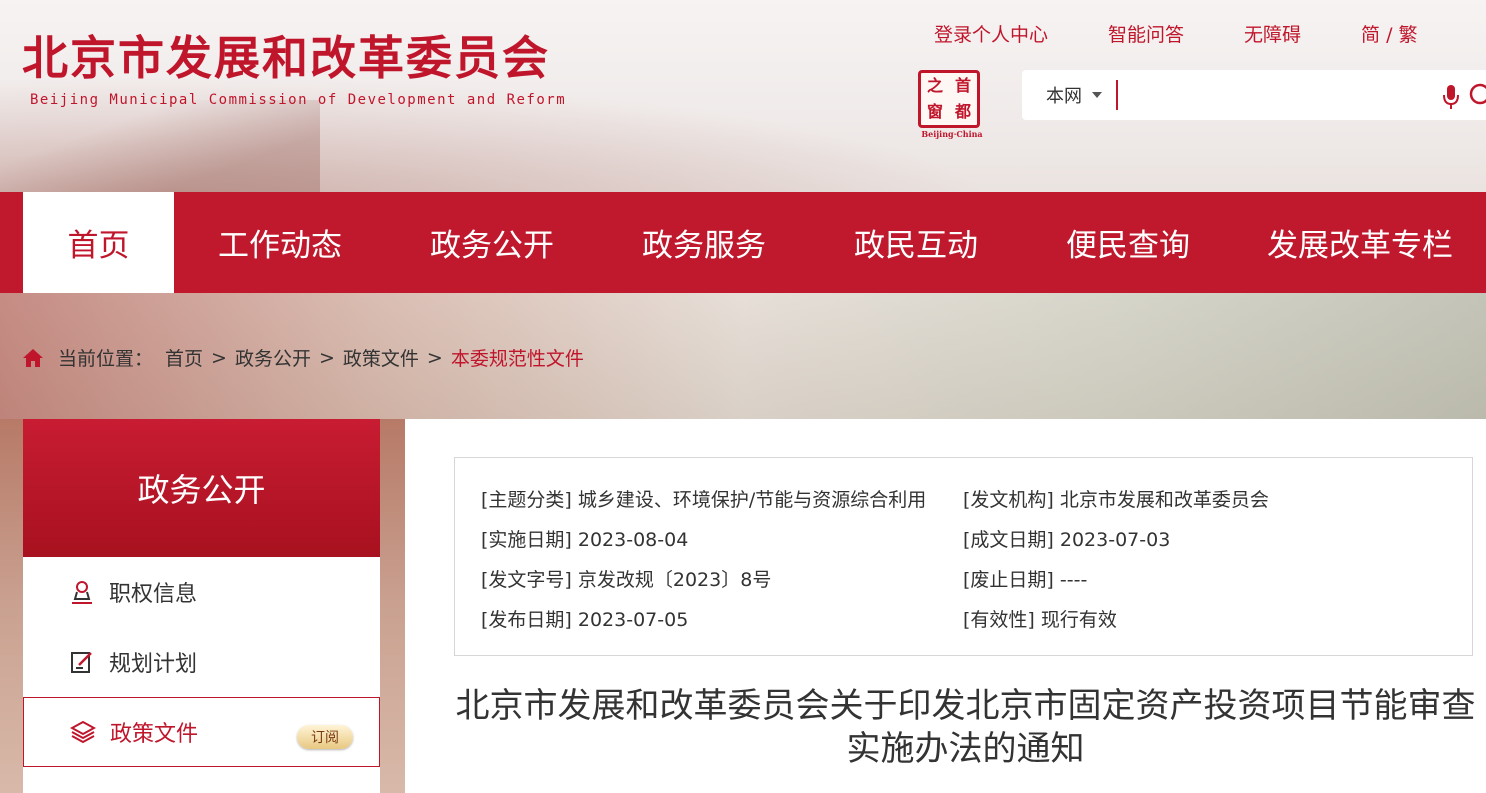 Image resolution: width=1486 pixels, height=793 pixels. Describe the element at coordinates (526, 500) in the screenshot. I see `meta-topic-label: [主题分类]` at that location.